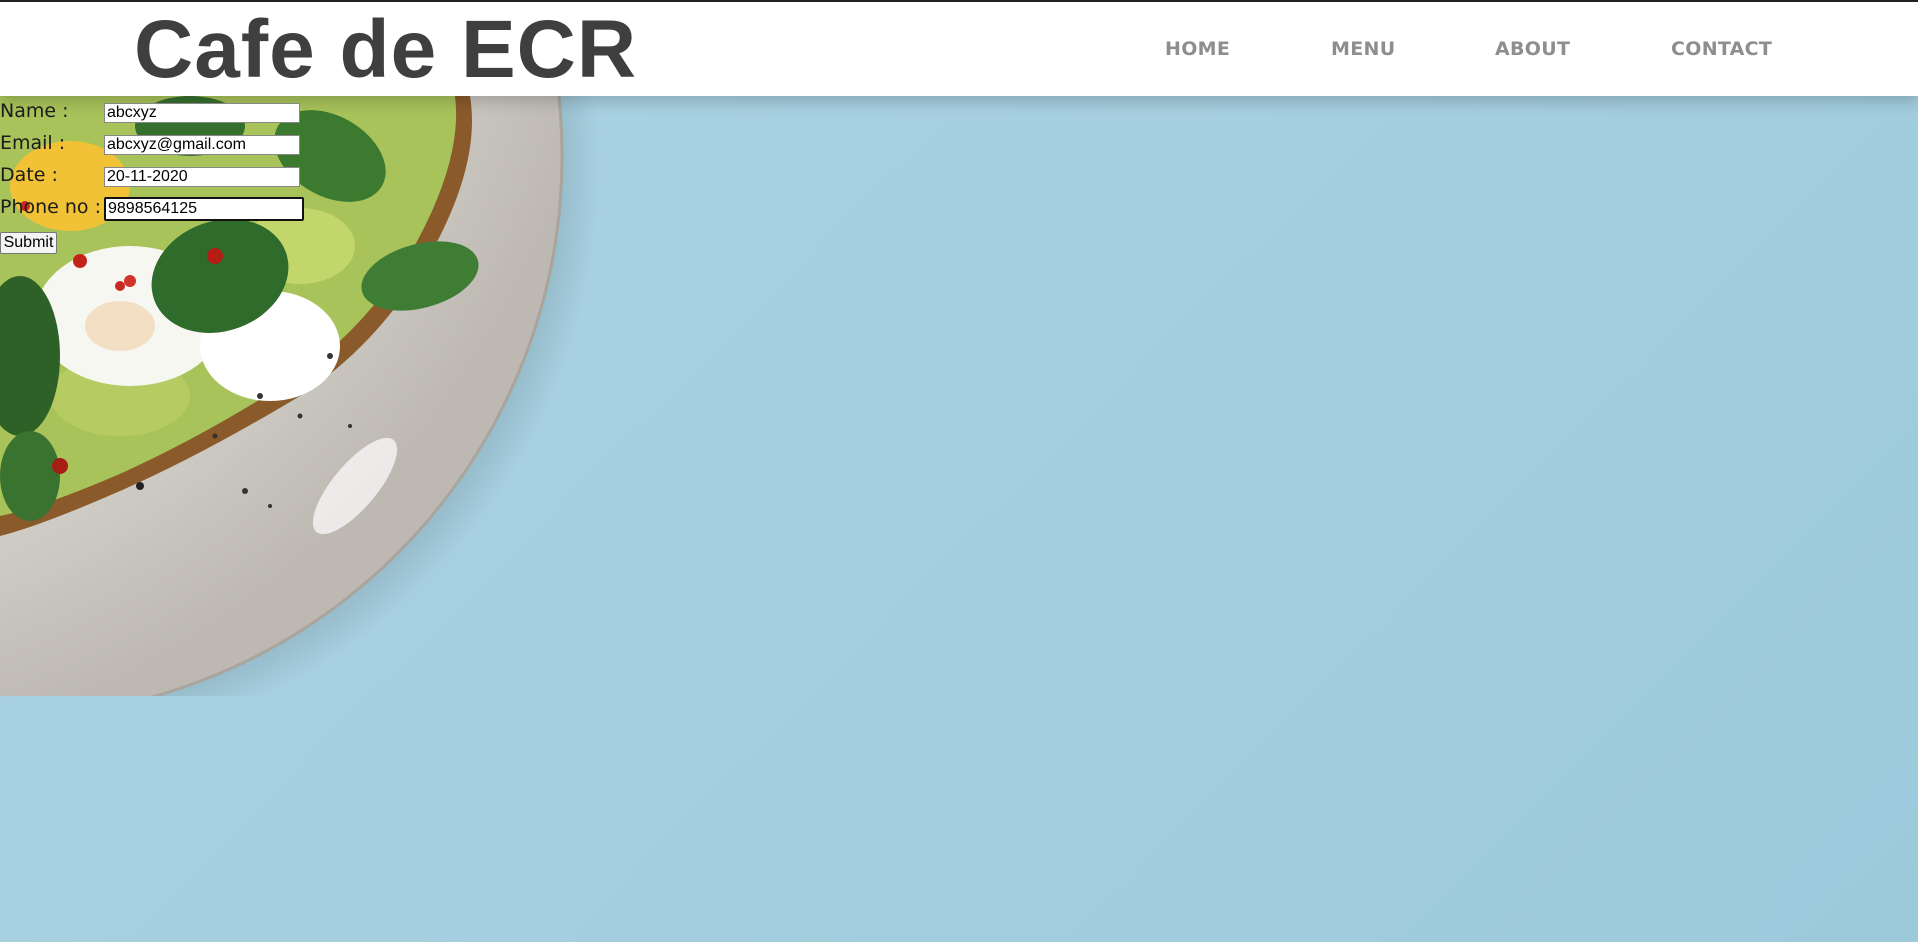  Describe the element at coordinates (202, 113) in the screenshot. I see `name-input` at that location.